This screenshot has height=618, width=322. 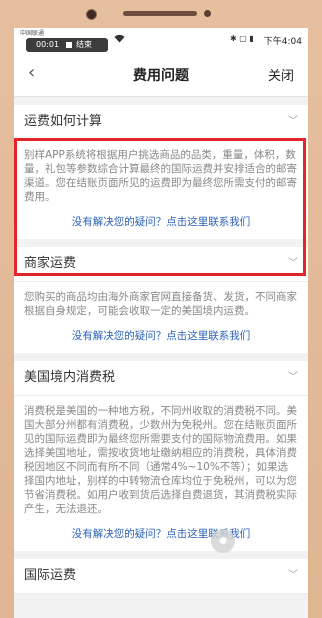 What do you see at coordinates (70, 377) in the screenshot?
I see `faq-title: 美国境内消费税` at bounding box center [70, 377].